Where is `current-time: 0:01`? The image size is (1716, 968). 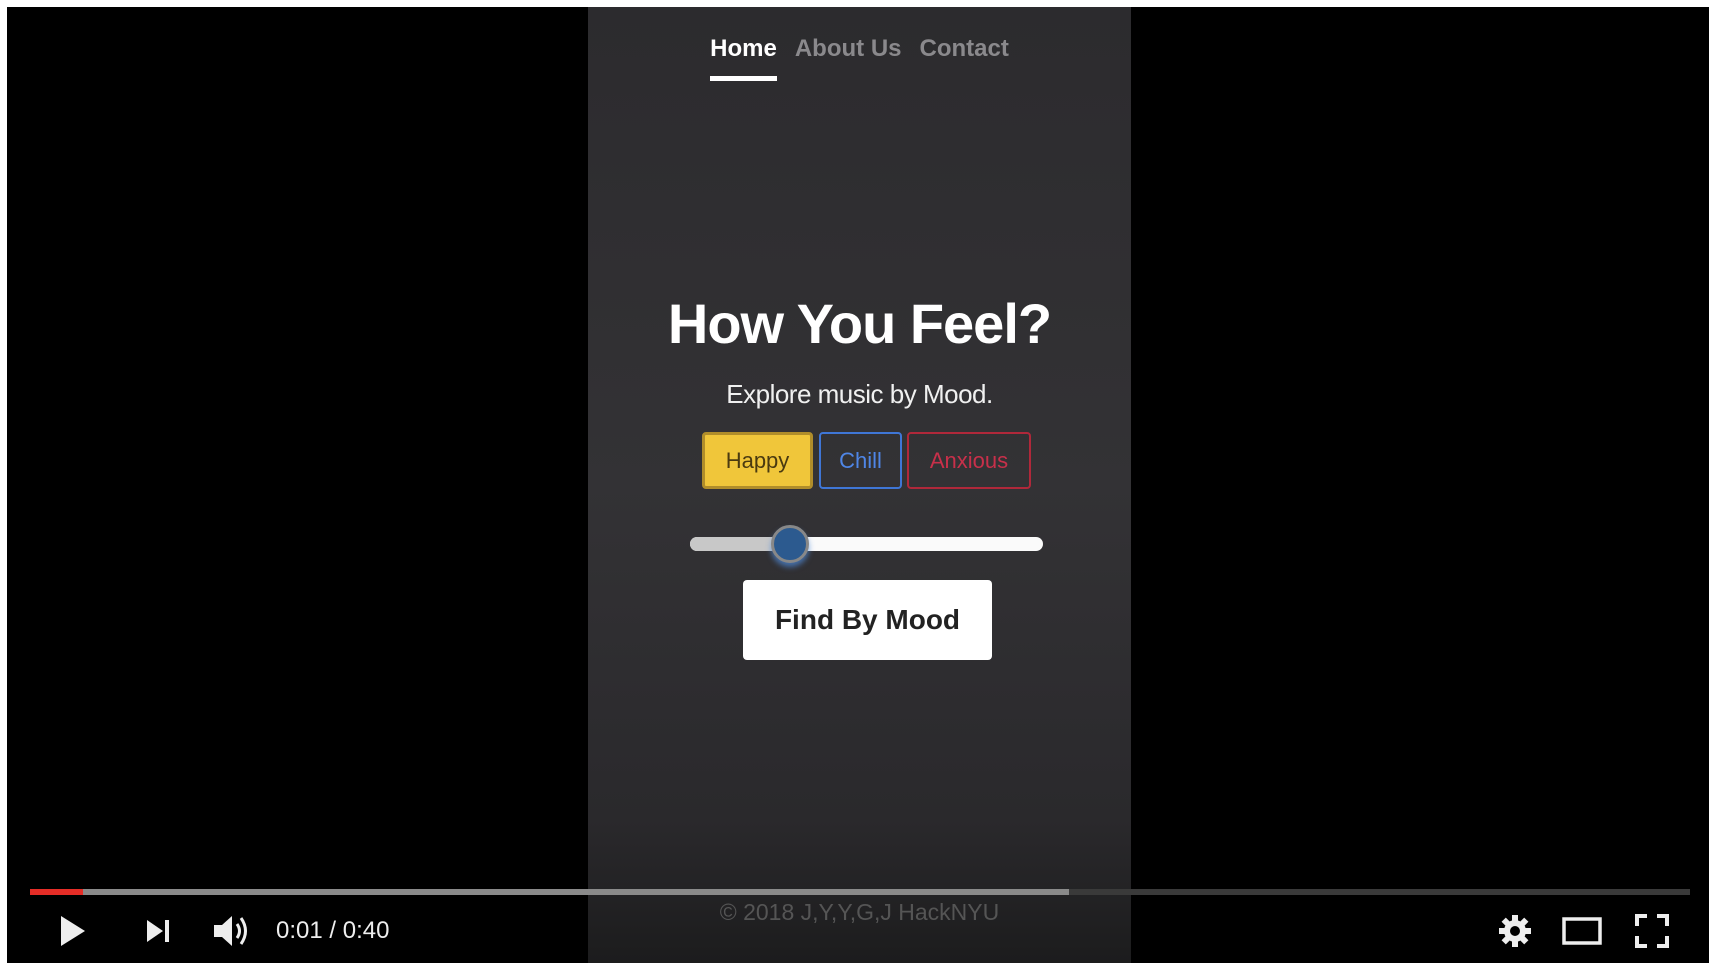 current-time: 0:01 is located at coordinates (299, 930).